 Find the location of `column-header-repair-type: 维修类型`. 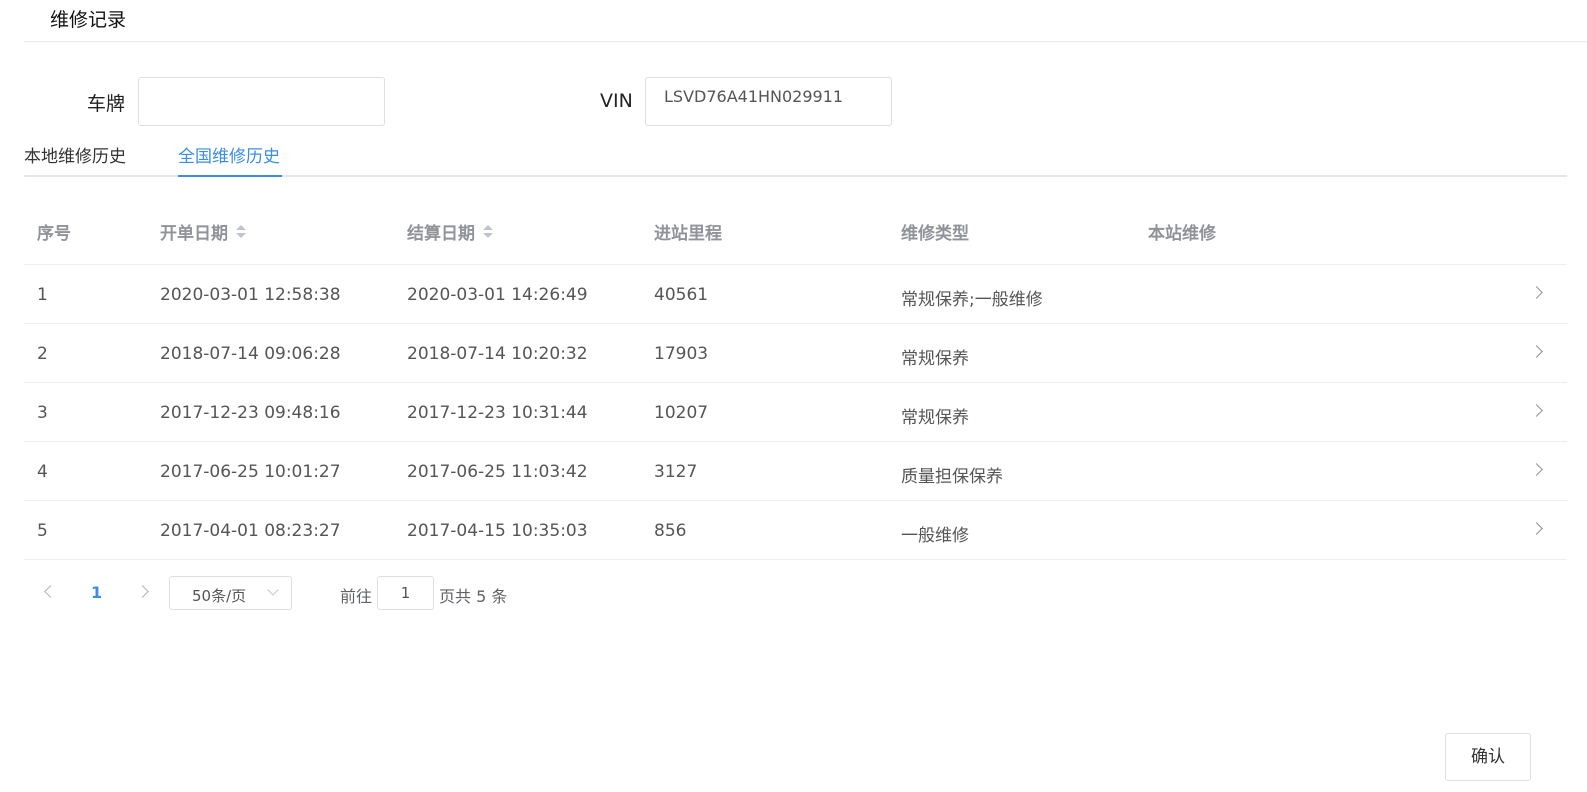

column-header-repair-type: 维修类型 is located at coordinates (935, 234).